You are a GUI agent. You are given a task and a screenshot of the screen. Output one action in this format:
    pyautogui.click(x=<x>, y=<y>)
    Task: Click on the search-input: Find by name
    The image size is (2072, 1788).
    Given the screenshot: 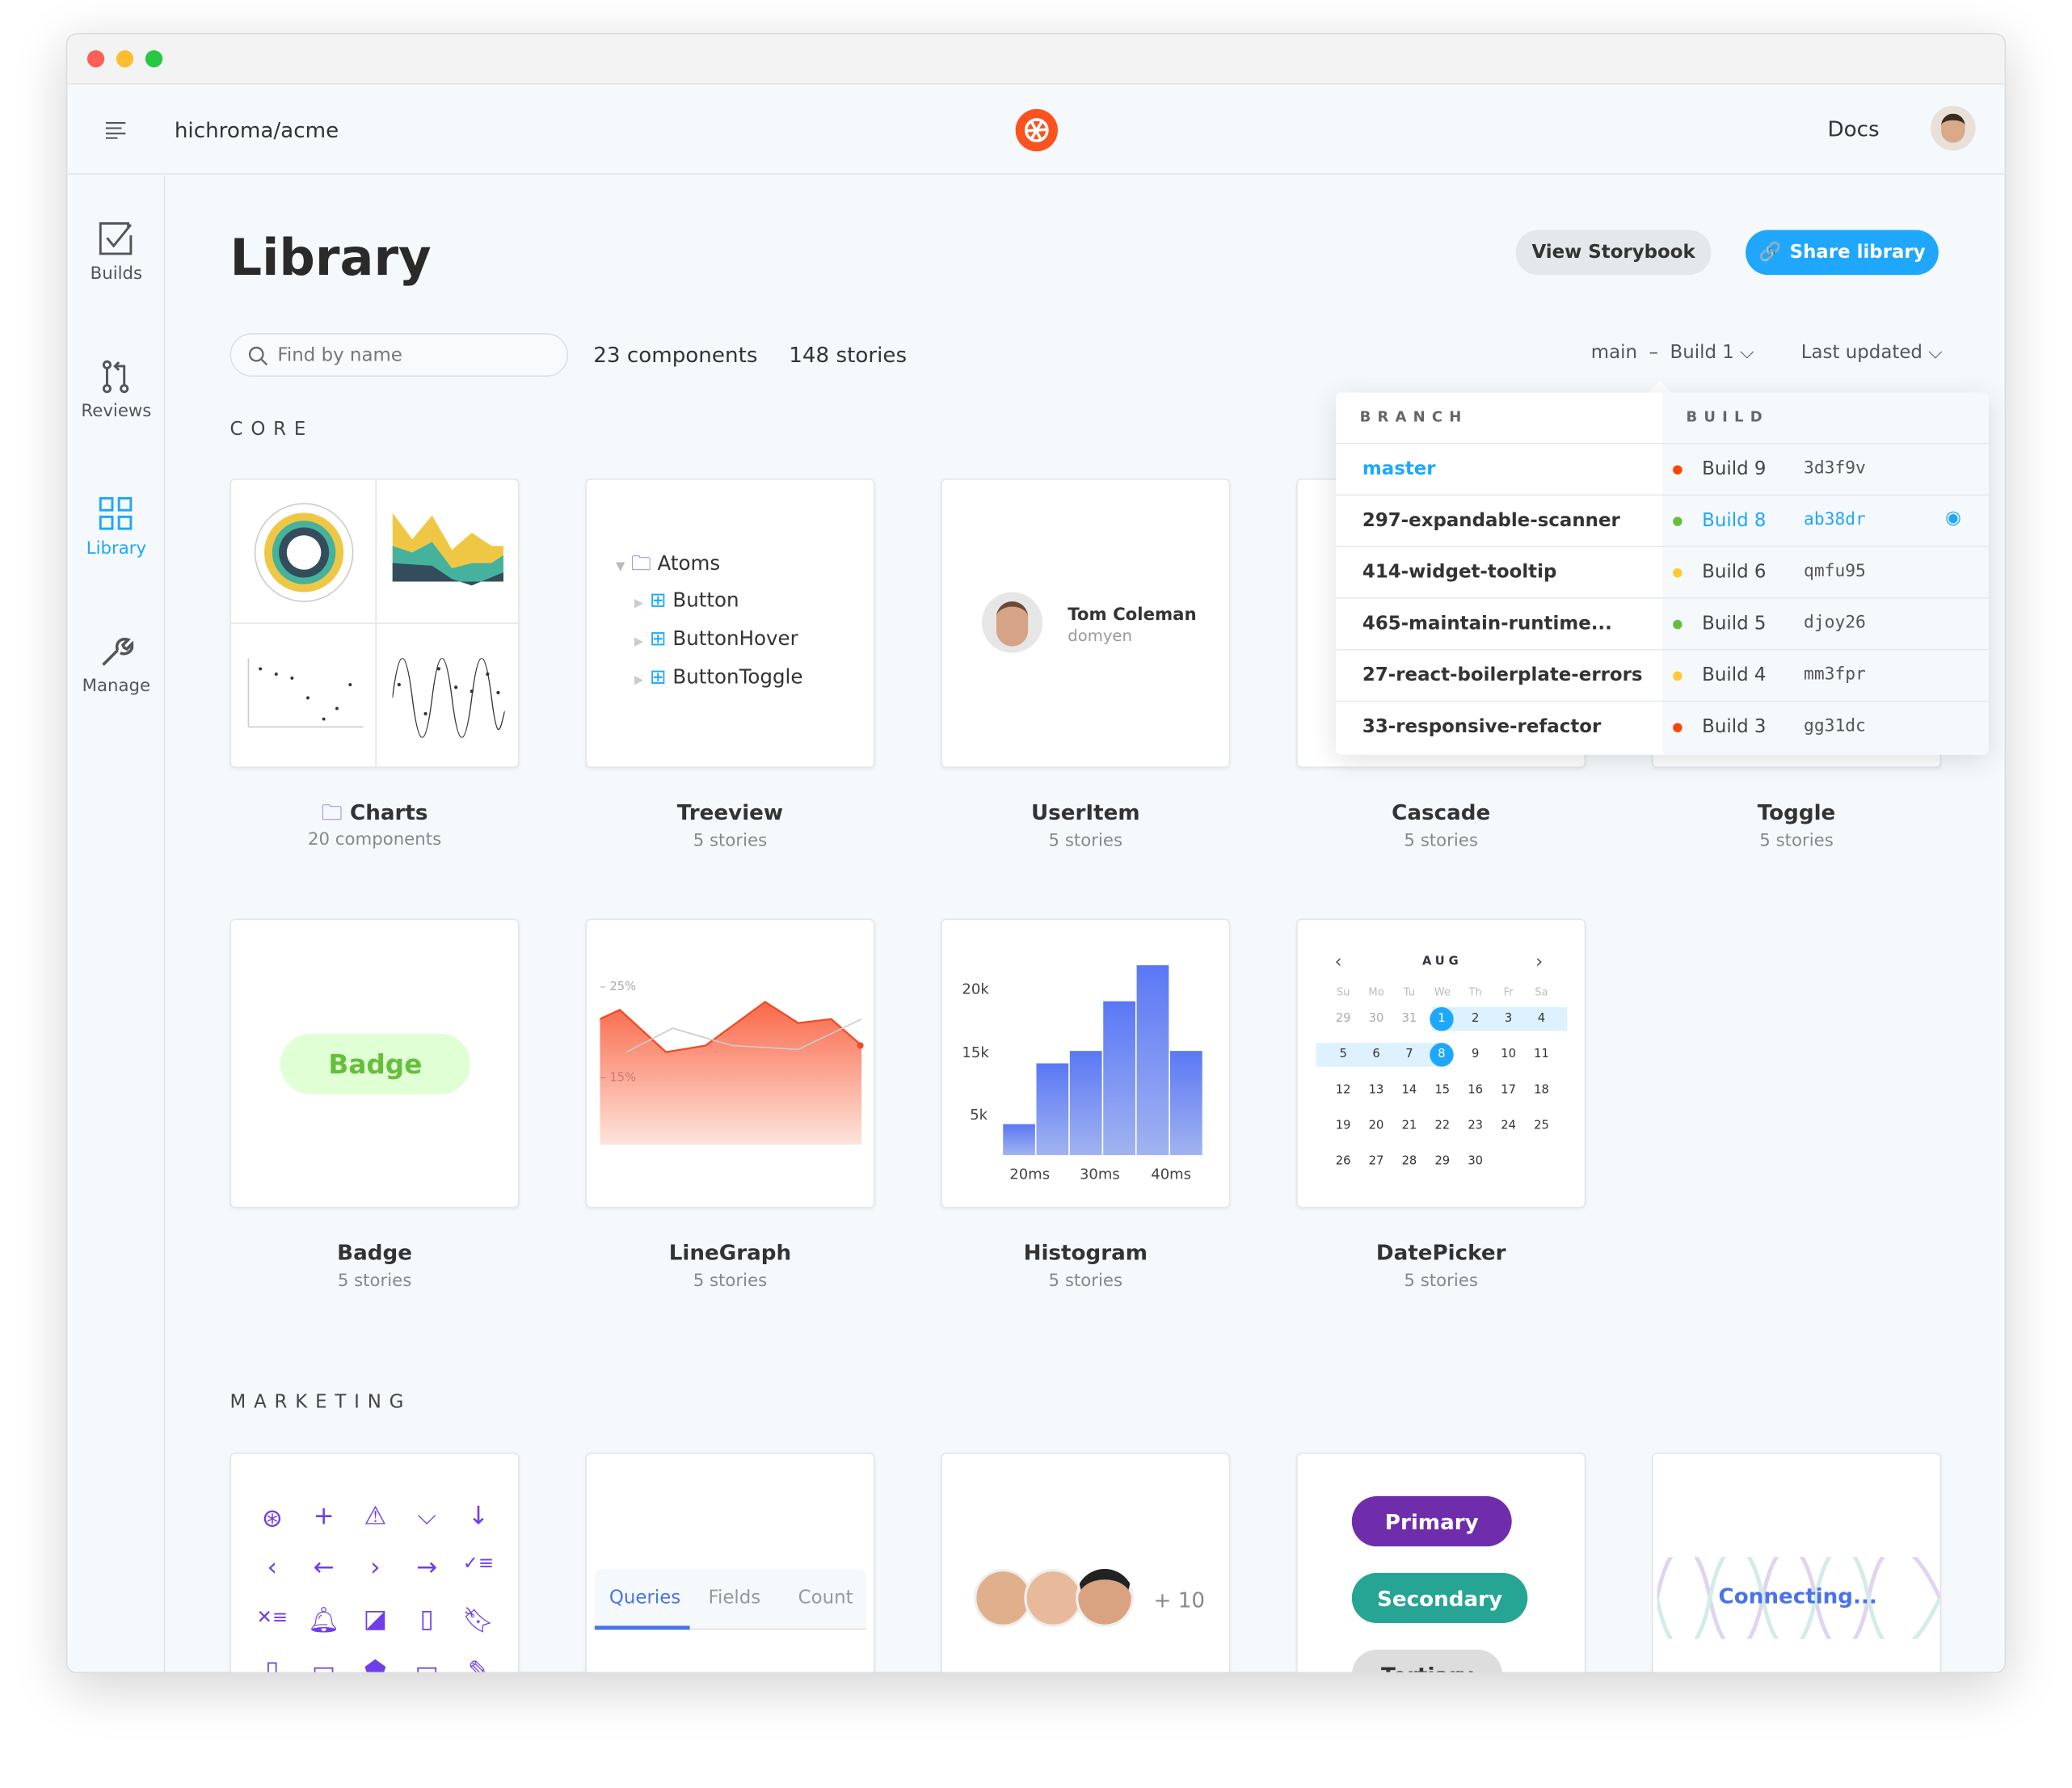 What is the action you would take?
    pyautogui.click(x=400, y=355)
    